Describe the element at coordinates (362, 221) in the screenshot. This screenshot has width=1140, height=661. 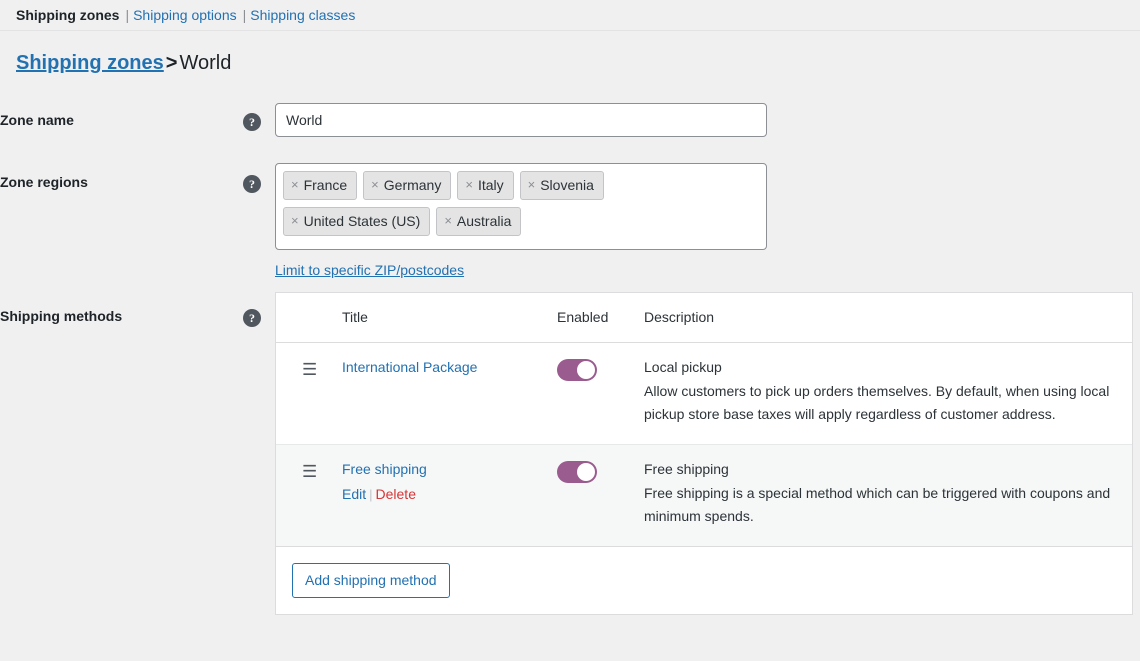
I see `region-token-label: United States (US)` at that location.